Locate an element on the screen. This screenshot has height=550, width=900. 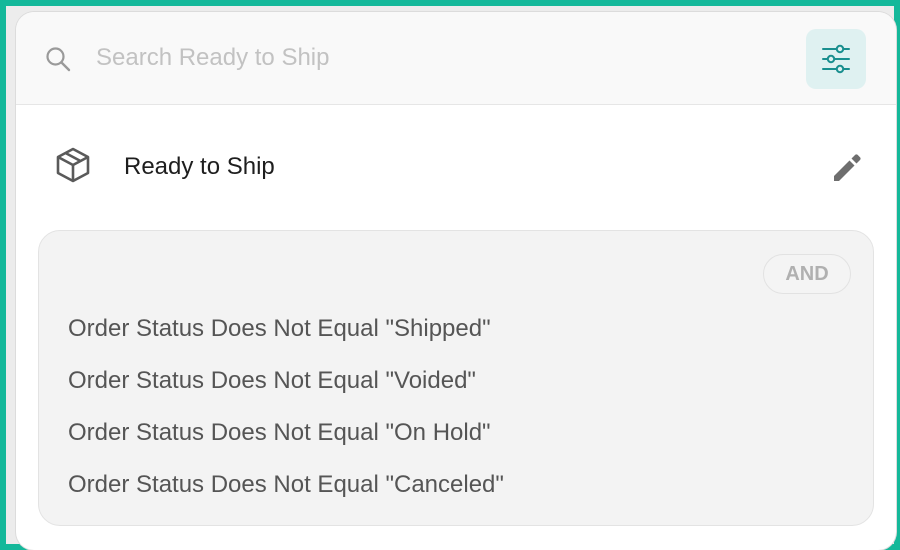
search-icon is located at coordinates (58, 59).